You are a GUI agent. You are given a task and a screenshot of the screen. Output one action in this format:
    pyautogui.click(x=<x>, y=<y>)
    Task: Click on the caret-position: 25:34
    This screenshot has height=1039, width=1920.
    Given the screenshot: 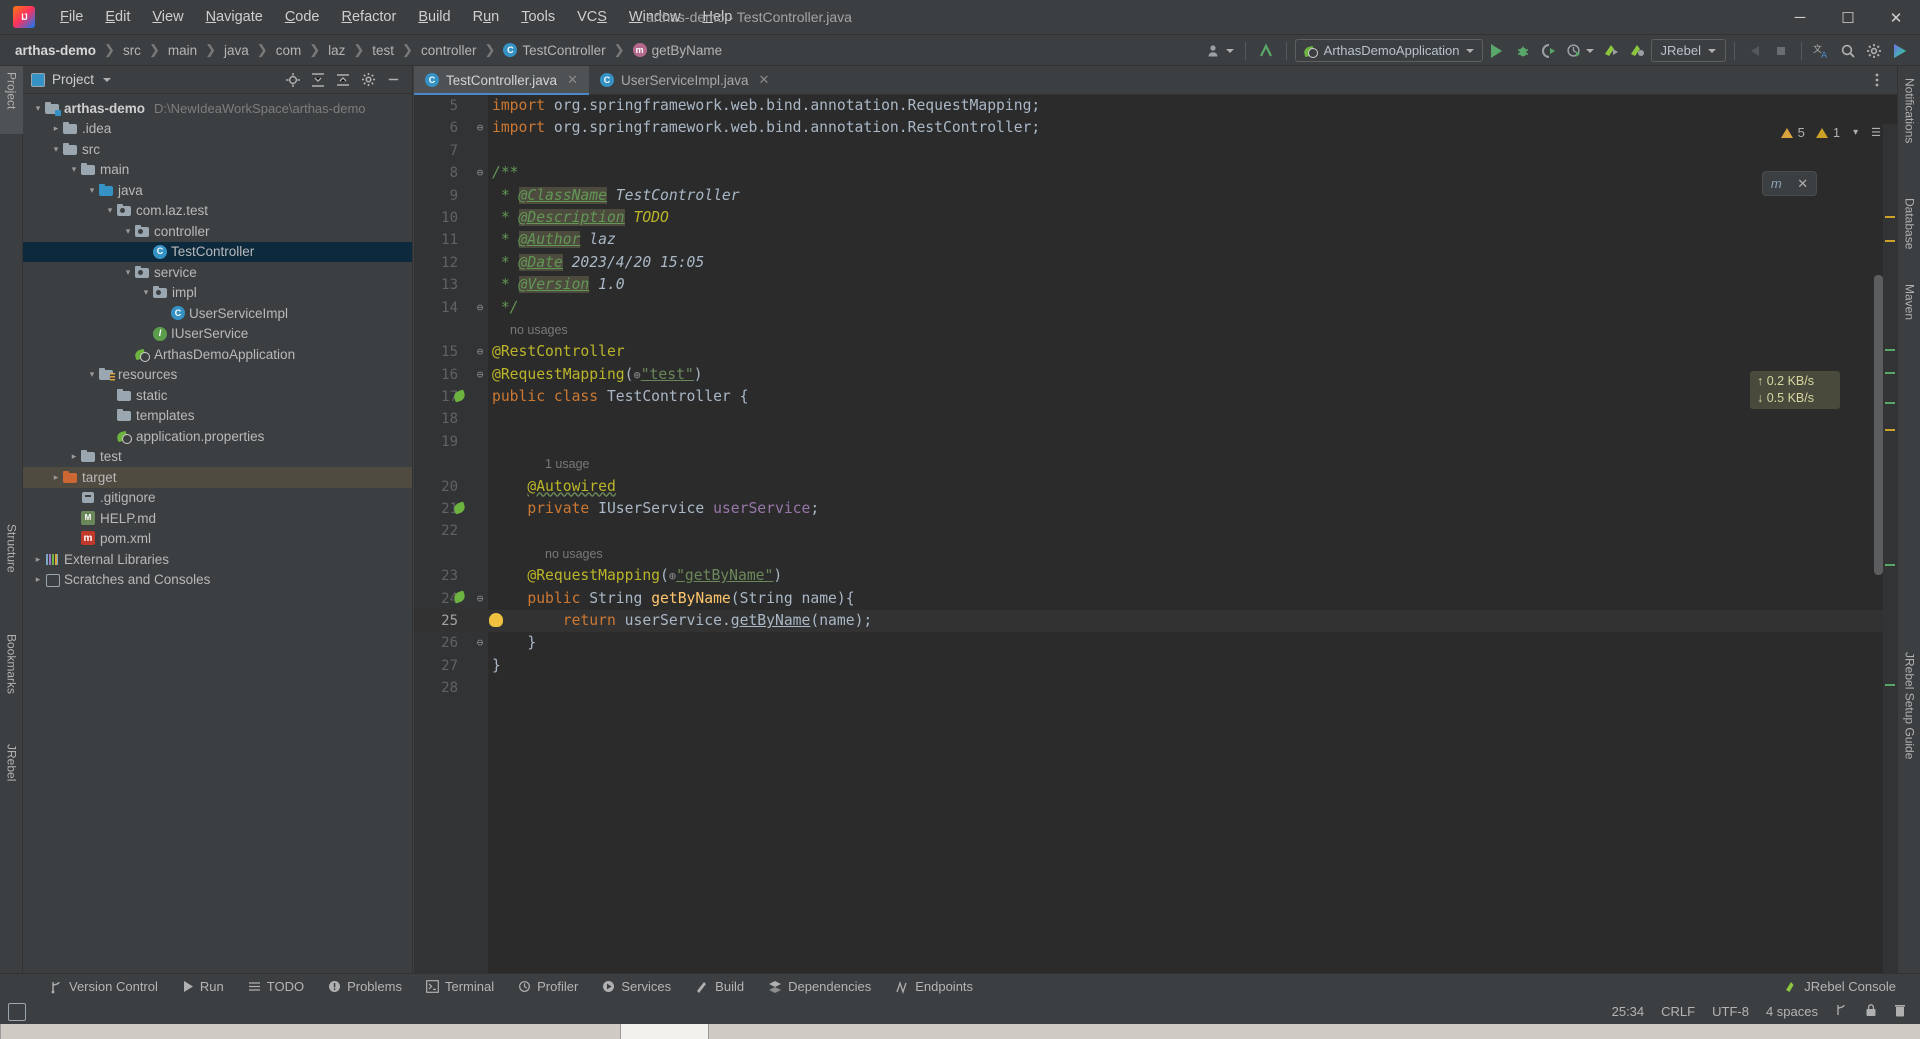 What is the action you would take?
    pyautogui.click(x=1628, y=1011)
    